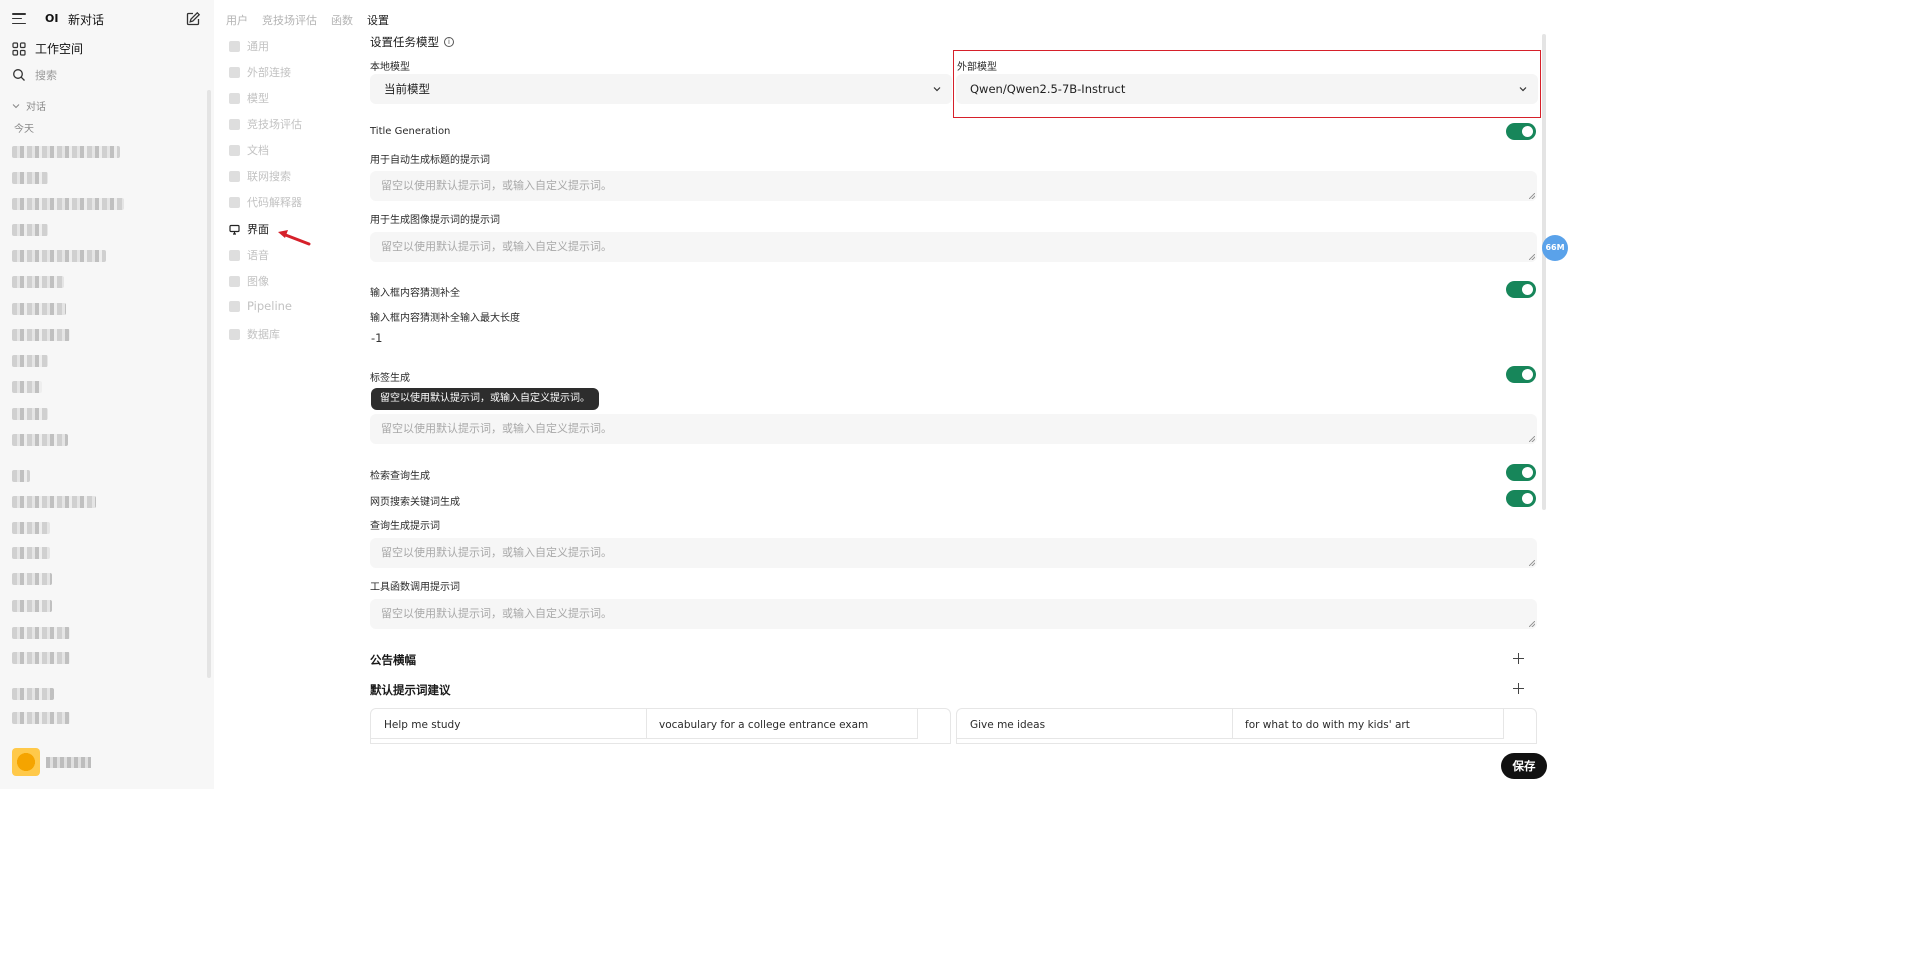 The height and width of the screenshot is (962, 1912). What do you see at coordinates (19, 48) in the screenshot?
I see `grid-icon` at bounding box center [19, 48].